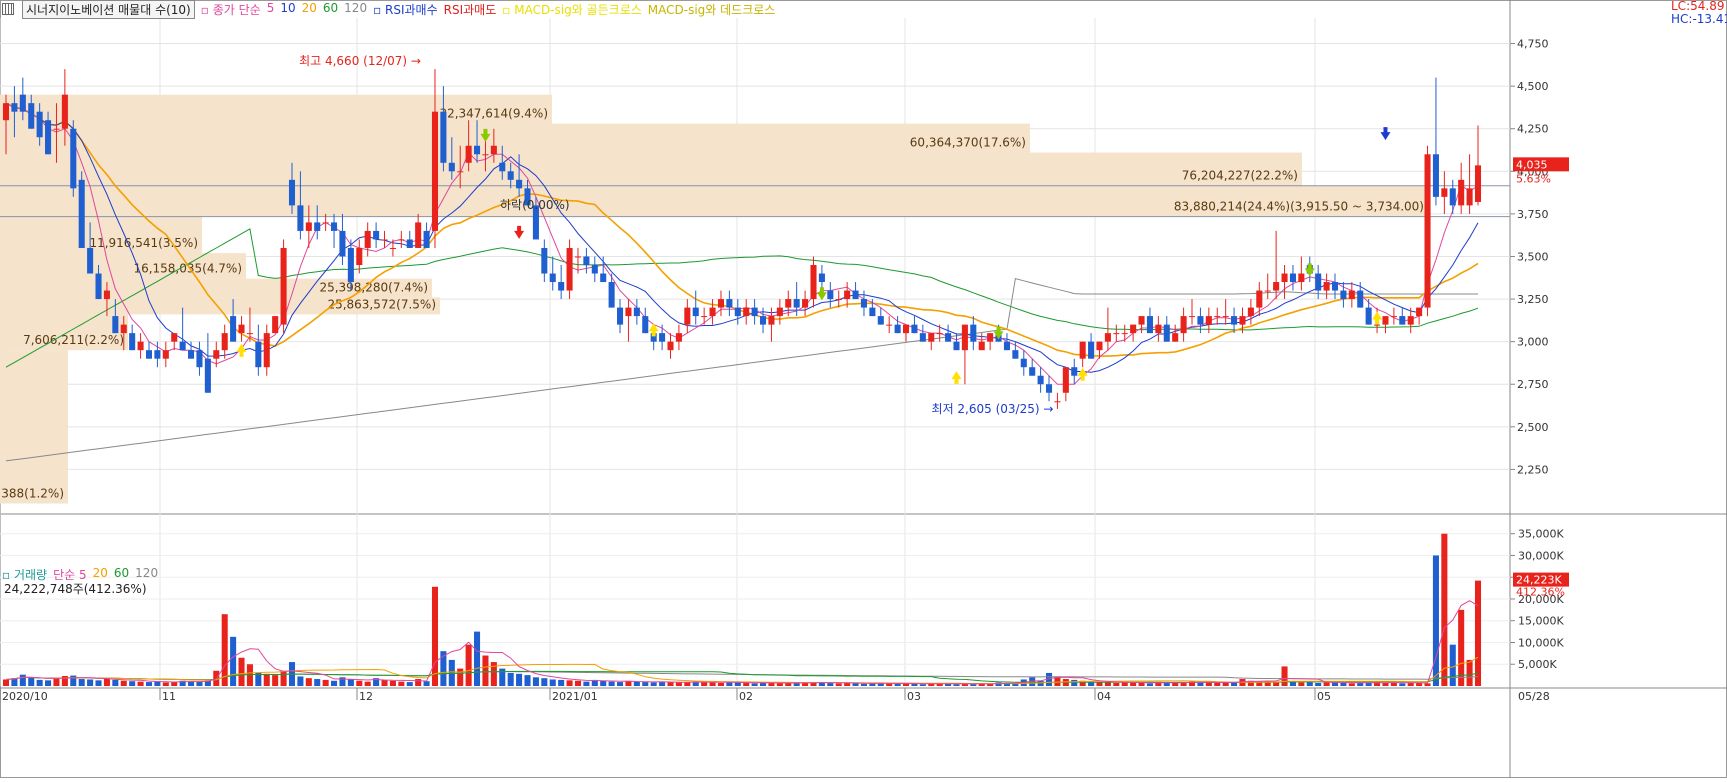 This screenshot has height=782, width=1727. I want to click on x-tick-label: 02, so click(746, 696).